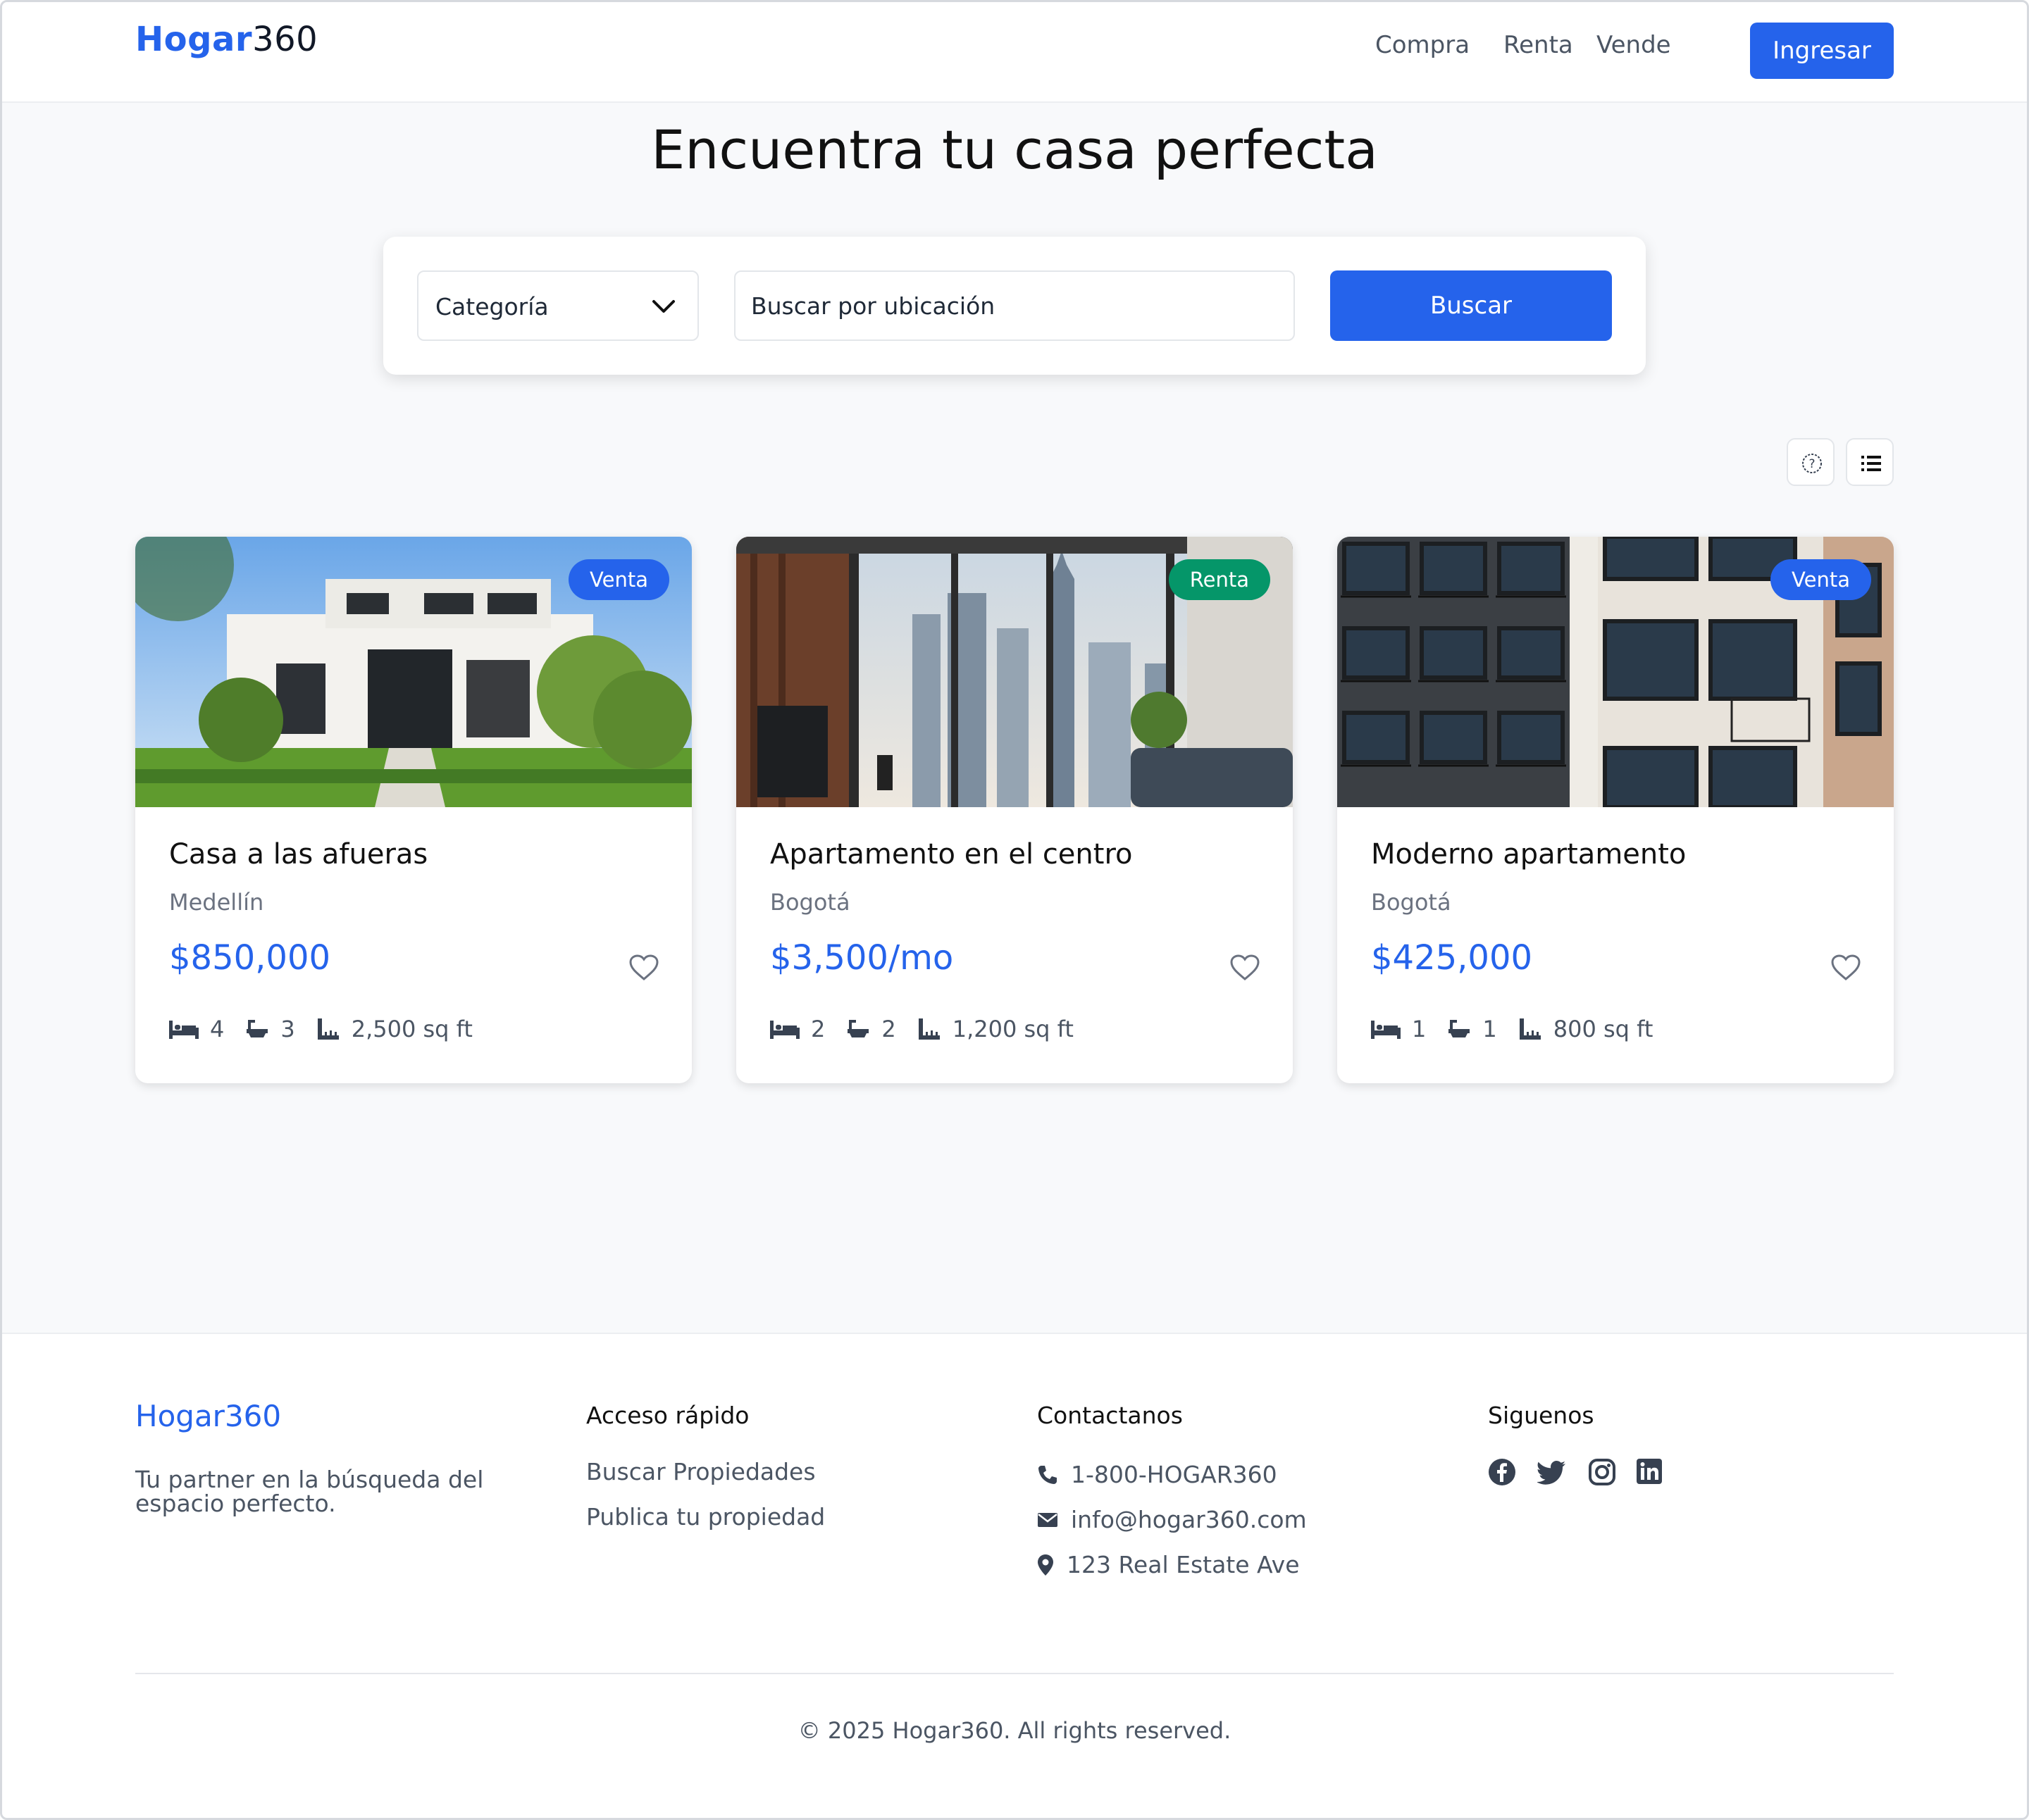 The image size is (2029, 1820). What do you see at coordinates (1649, 1473) in the screenshot?
I see `linkedin-icon` at bounding box center [1649, 1473].